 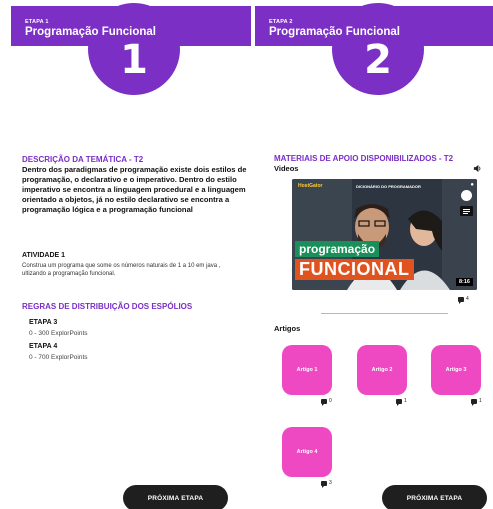 I want to click on article-comment-count: 3, so click(x=326, y=484).